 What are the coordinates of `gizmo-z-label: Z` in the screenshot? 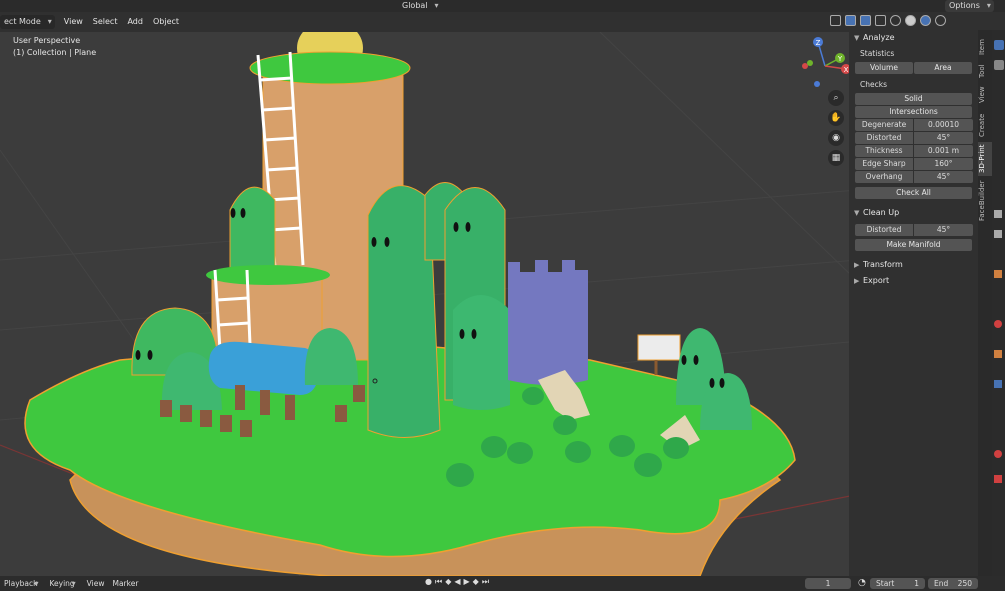 It's located at (818, 43).